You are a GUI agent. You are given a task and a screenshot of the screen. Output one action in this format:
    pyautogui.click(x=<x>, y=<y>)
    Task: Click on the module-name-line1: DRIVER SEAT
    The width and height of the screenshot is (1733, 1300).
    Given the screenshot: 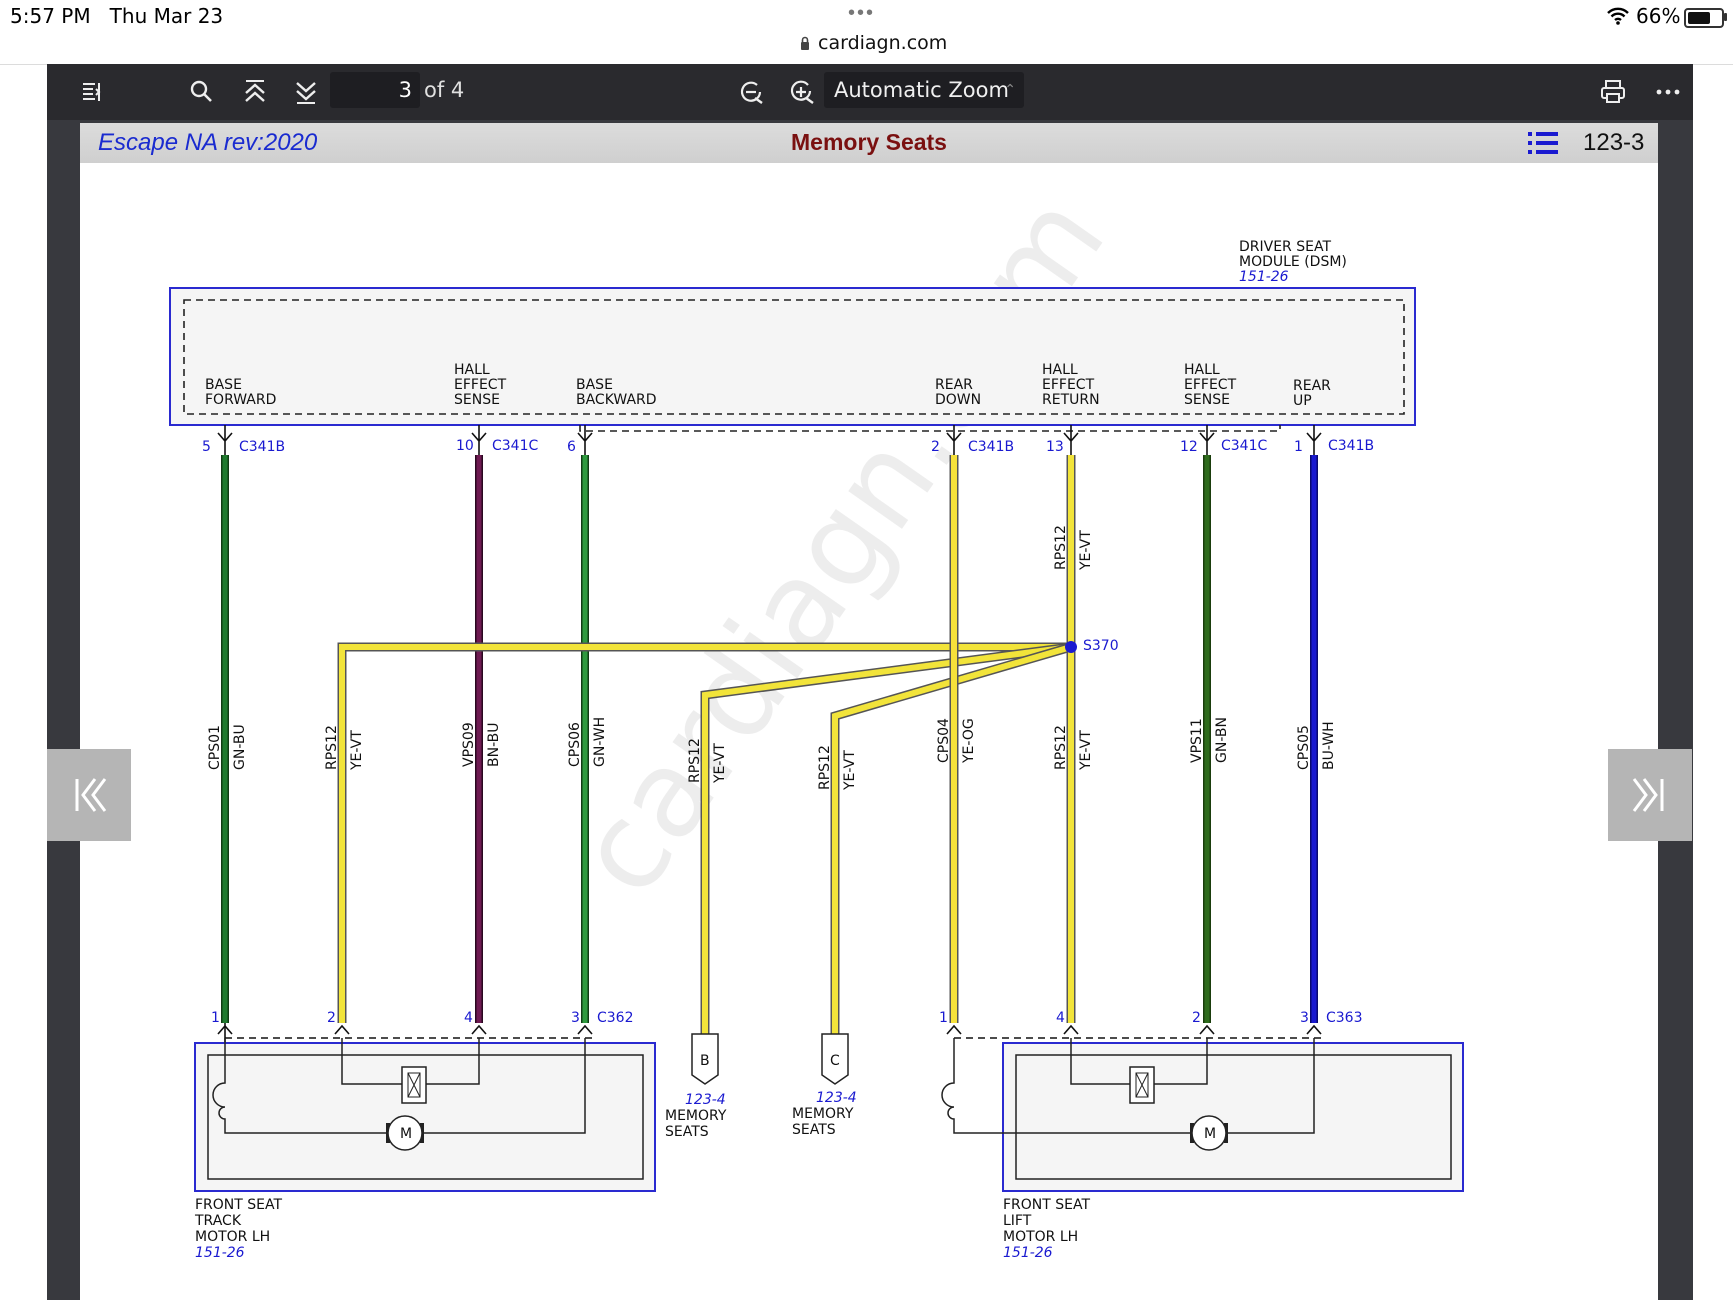 What is the action you would take?
    pyautogui.click(x=1285, y=247)
    